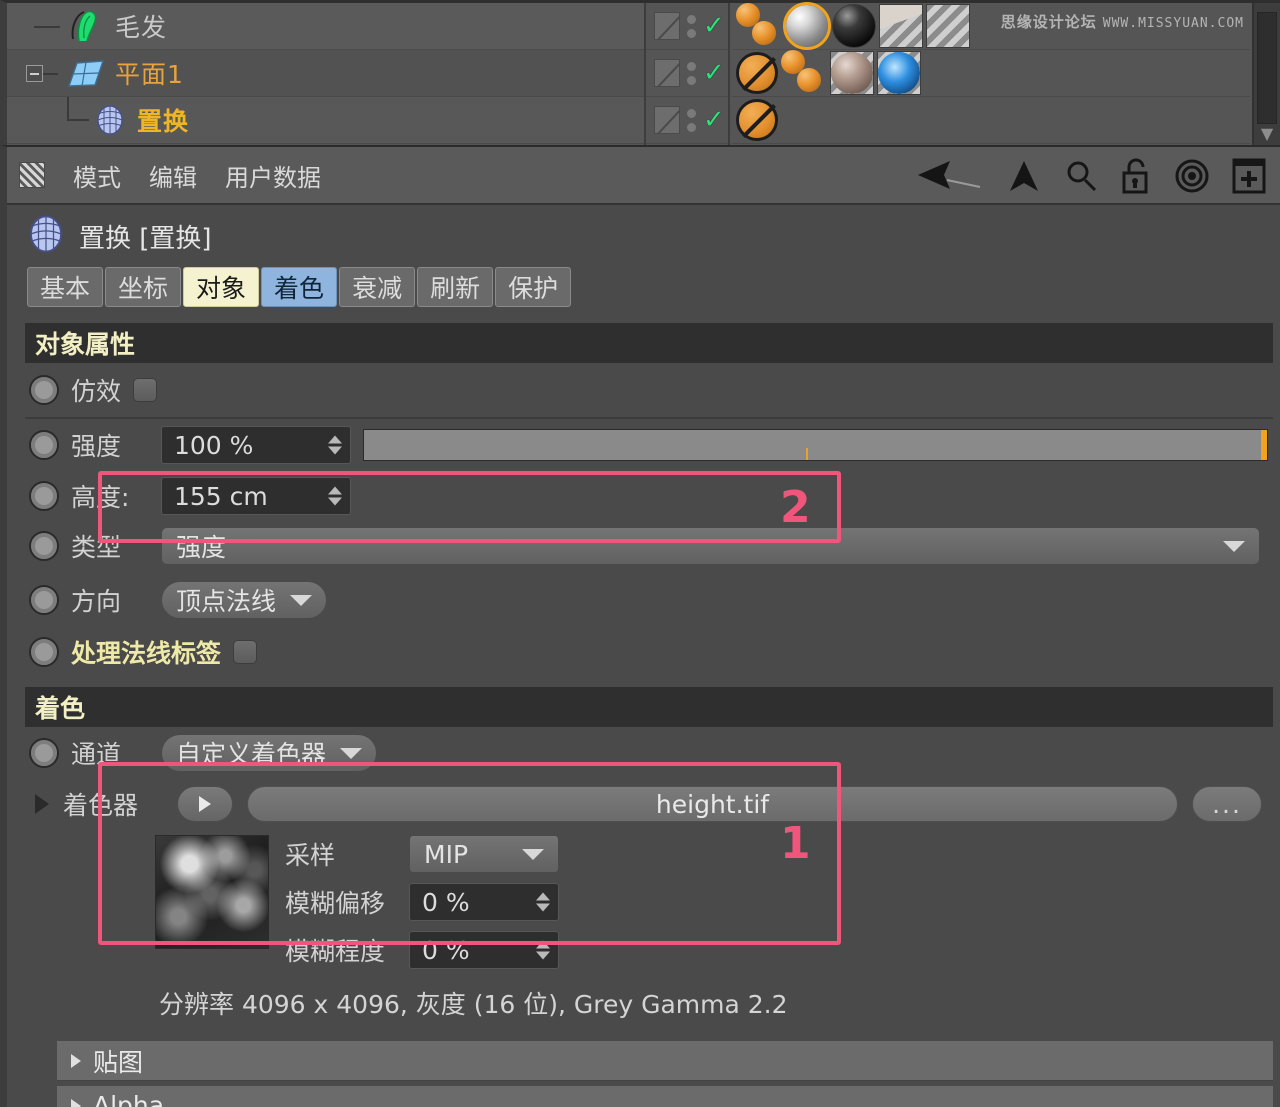 Image resolution: width=1280 pixels, height=1107 pixels. Describe the element at coordinates (269, 753) in the screenshot. I see `channel-dropdown: 自定义着色器` at that location.